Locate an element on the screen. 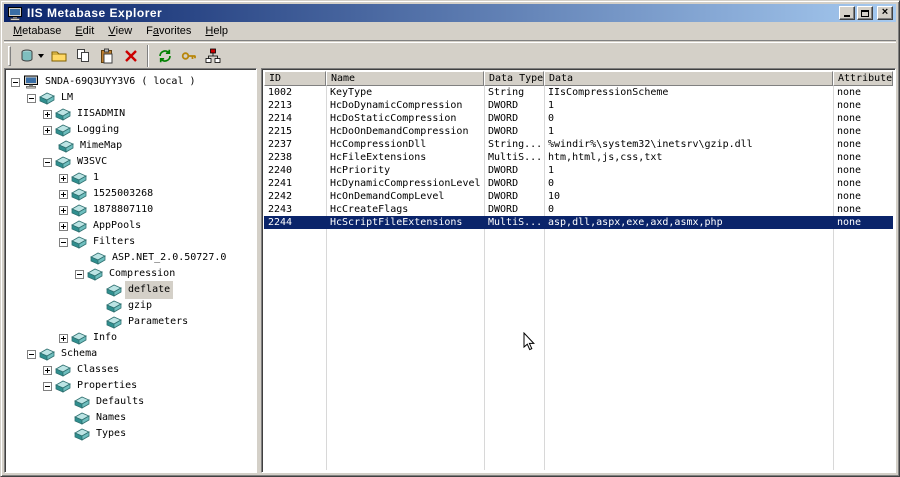  menu-edit: Edit is located at coordinates (84, 31).